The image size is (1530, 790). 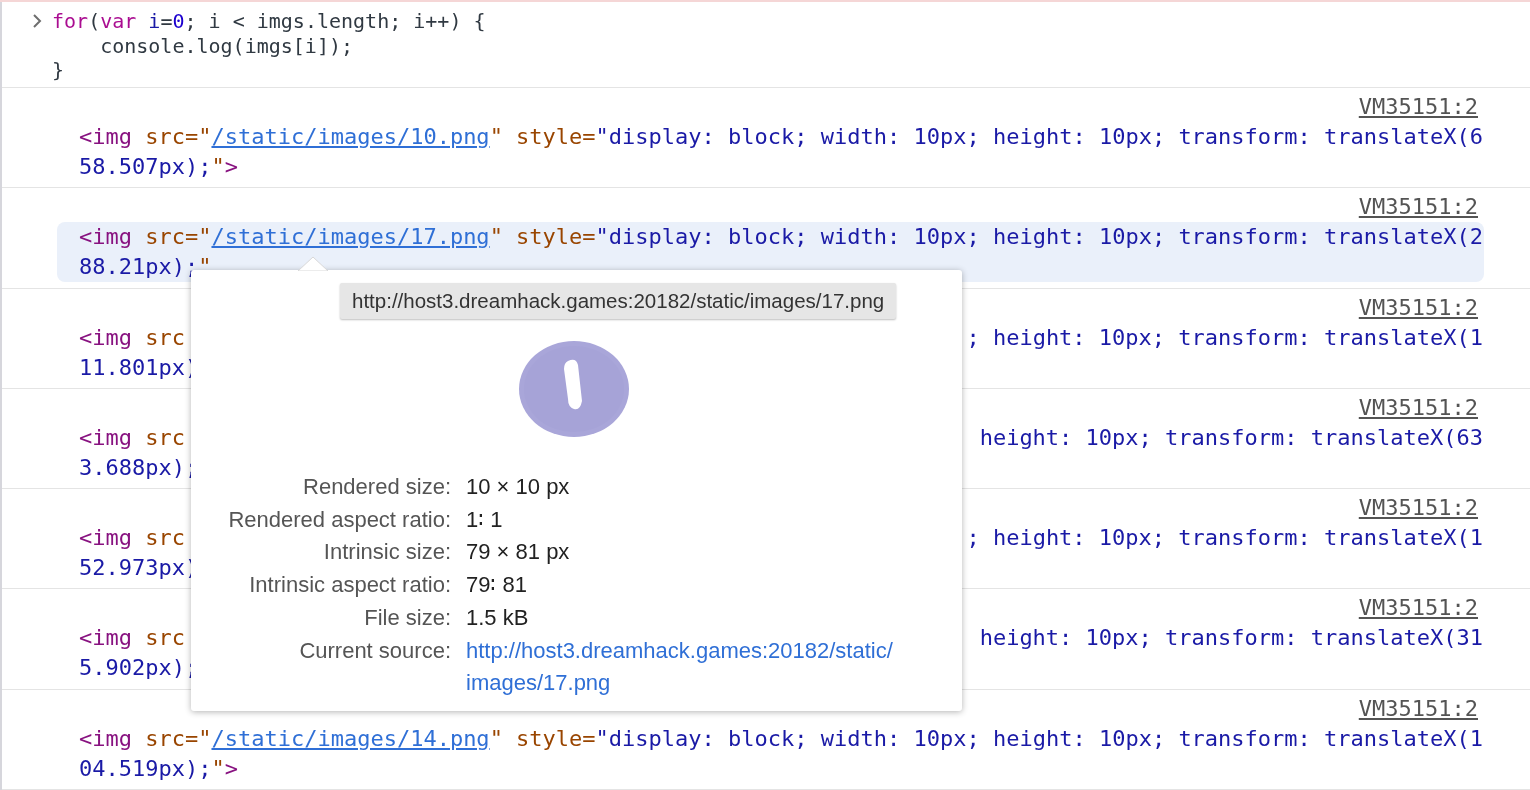 I want to click on detail-value: 1.5 kB, so click(x=498, y=617).